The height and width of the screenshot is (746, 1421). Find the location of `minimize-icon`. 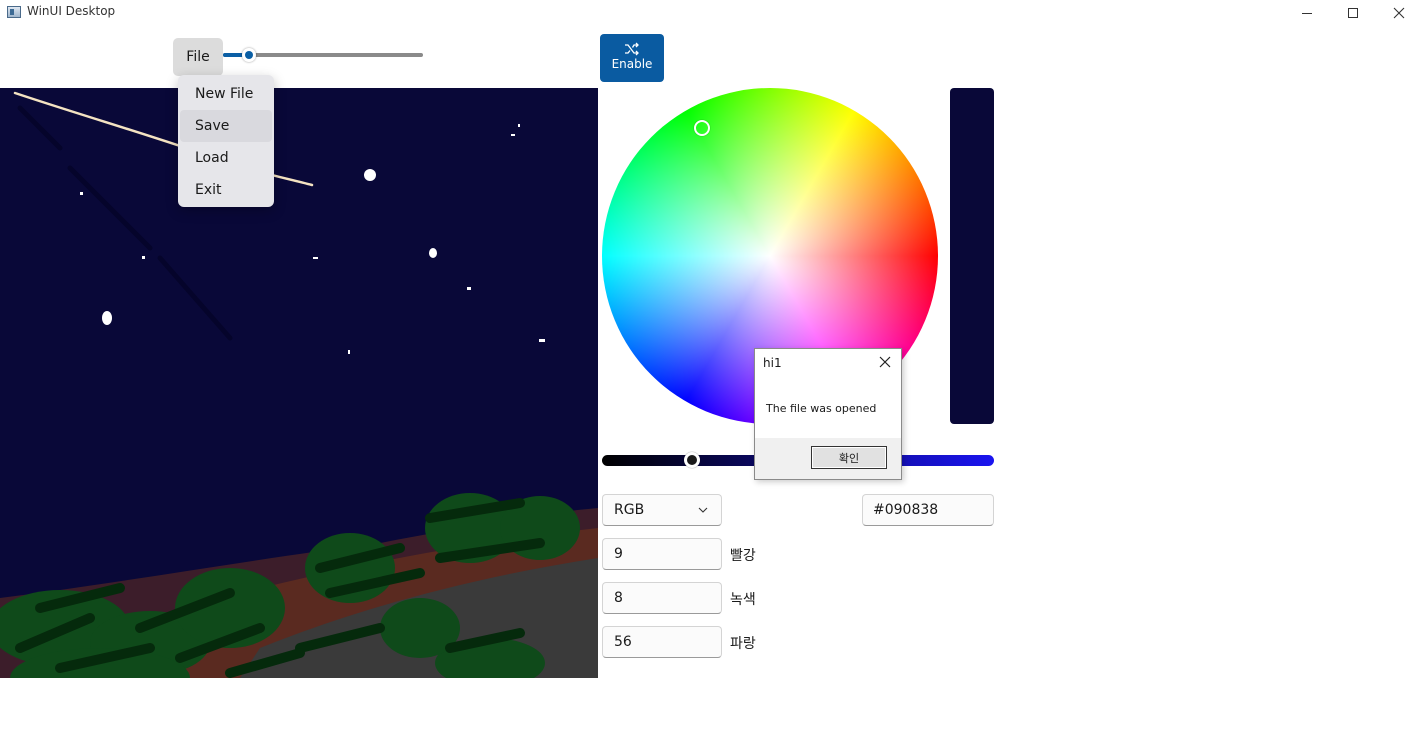

minimize-icon is located at coordinates (1307, 13).